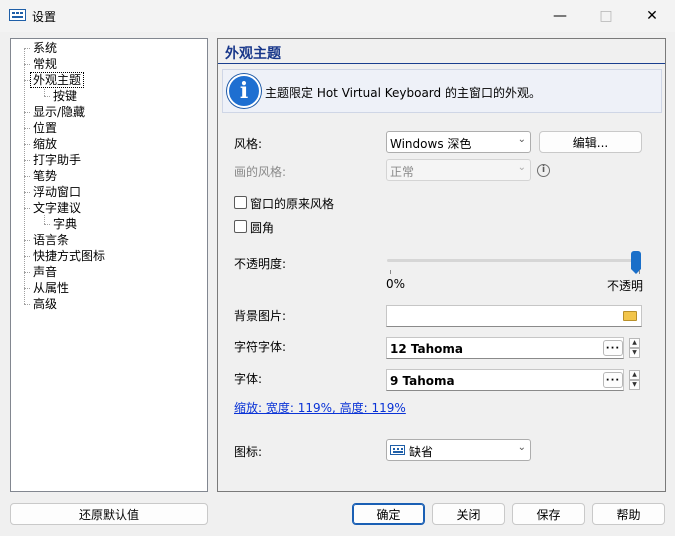 The image size is (675, 536). I want to click on char-font-label: 字符字体:, so click(260, 347).